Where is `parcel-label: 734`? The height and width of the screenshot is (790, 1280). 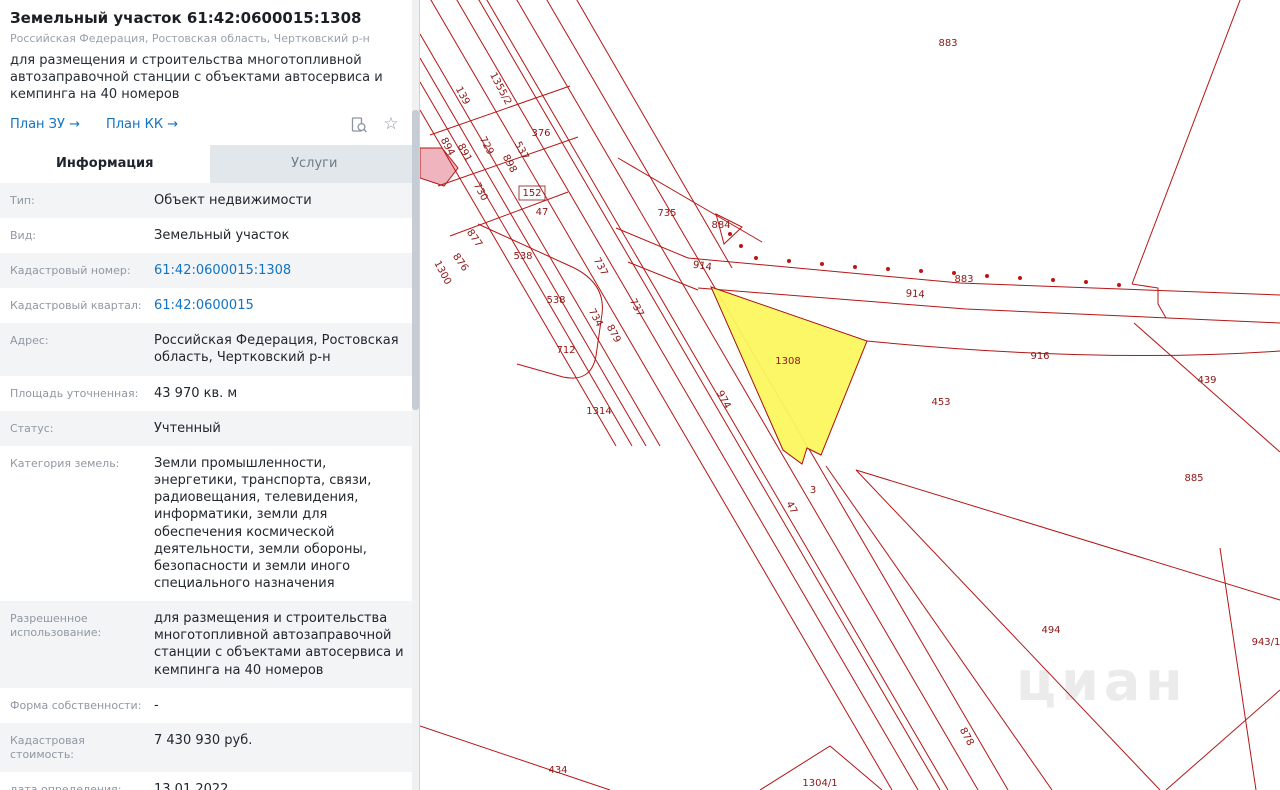 parcel-label: 734 is located at coordinates (595, 318).